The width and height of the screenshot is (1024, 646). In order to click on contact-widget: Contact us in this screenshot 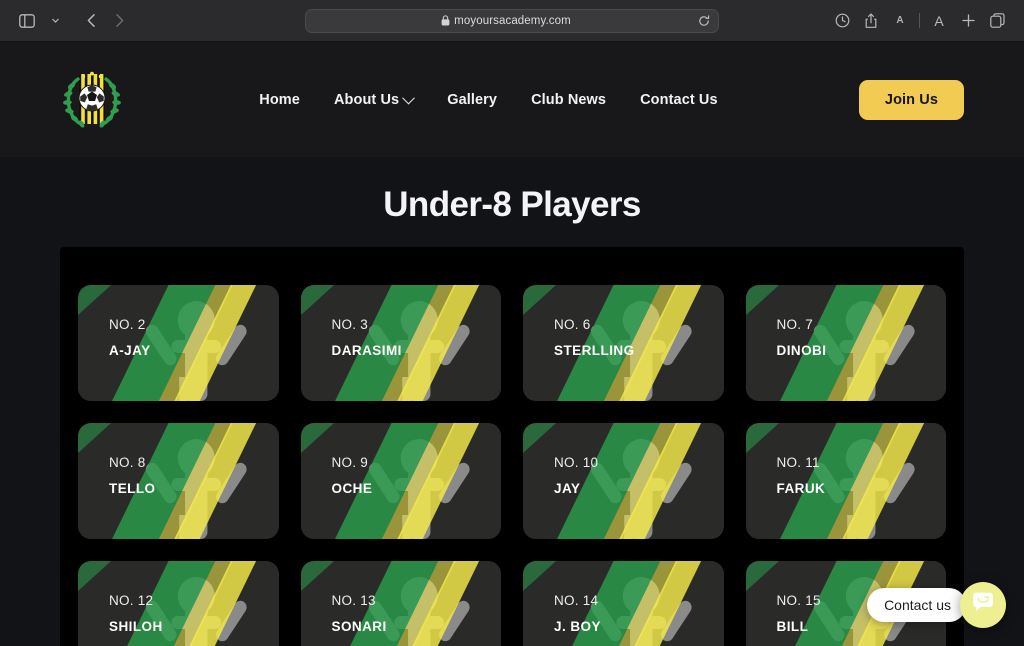, I will do `click(936, 605)`.